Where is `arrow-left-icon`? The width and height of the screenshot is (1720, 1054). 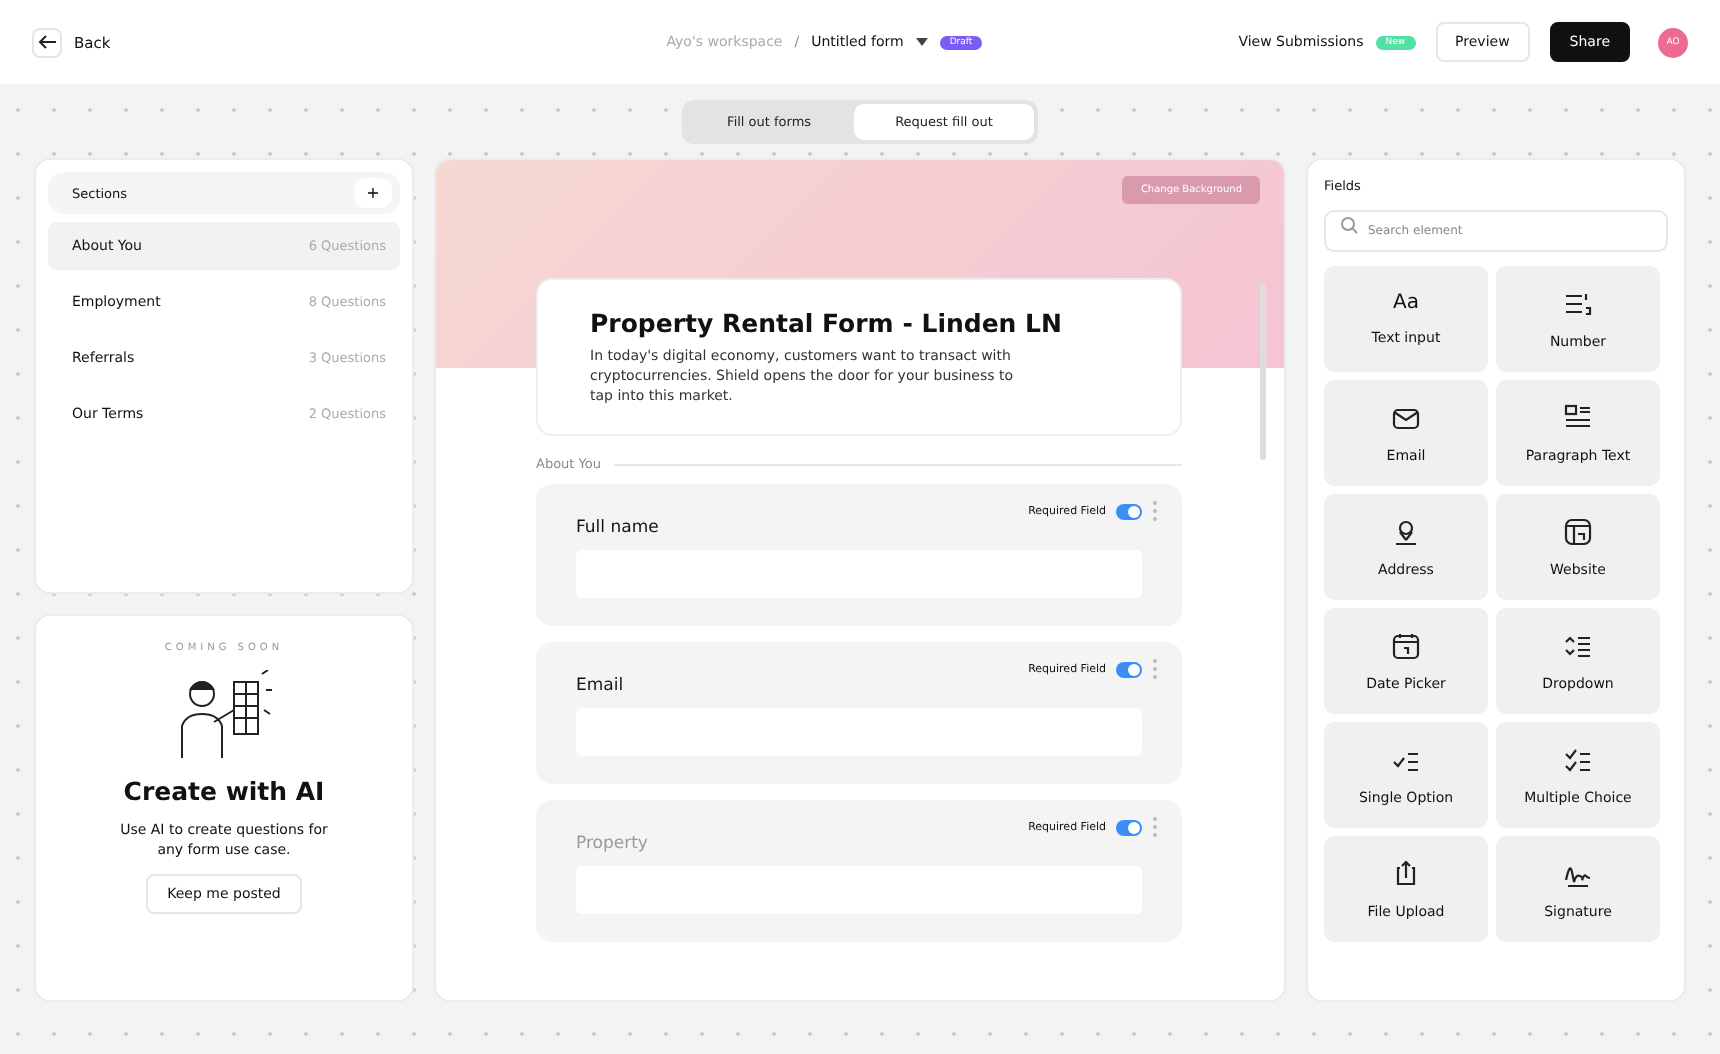 arrow-left-icon is located at coordinates (47, 42).